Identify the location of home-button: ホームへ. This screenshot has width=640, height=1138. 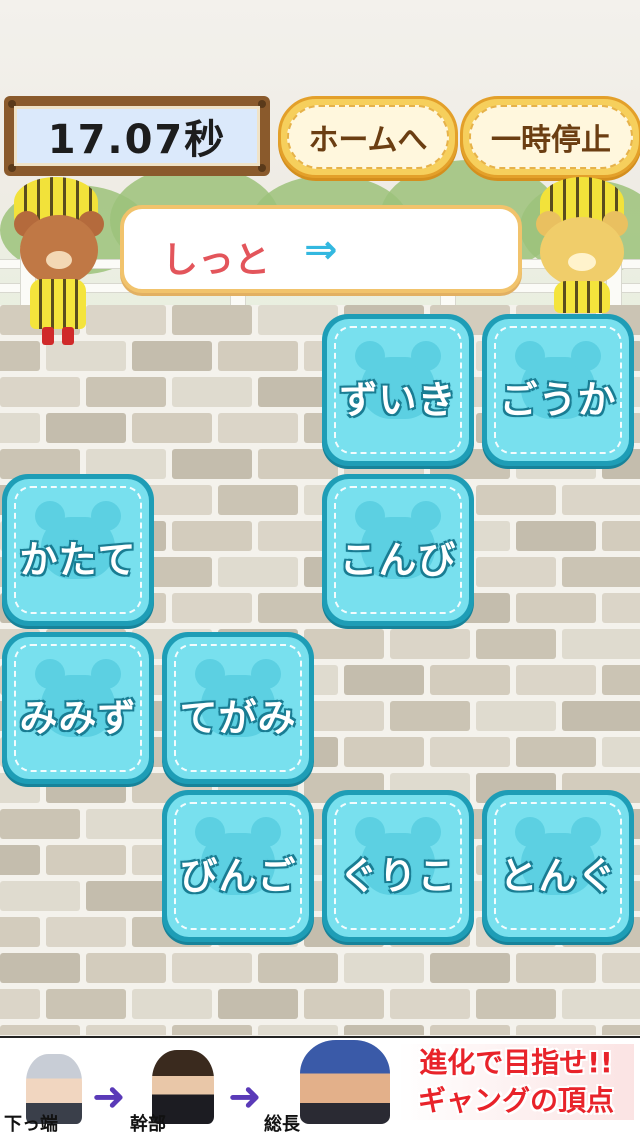
(368, 137).